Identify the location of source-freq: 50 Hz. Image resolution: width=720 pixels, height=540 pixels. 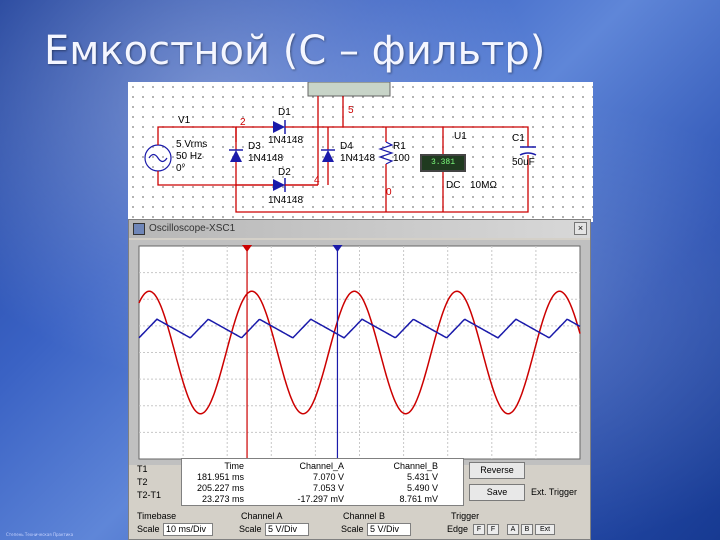
(189, 156).